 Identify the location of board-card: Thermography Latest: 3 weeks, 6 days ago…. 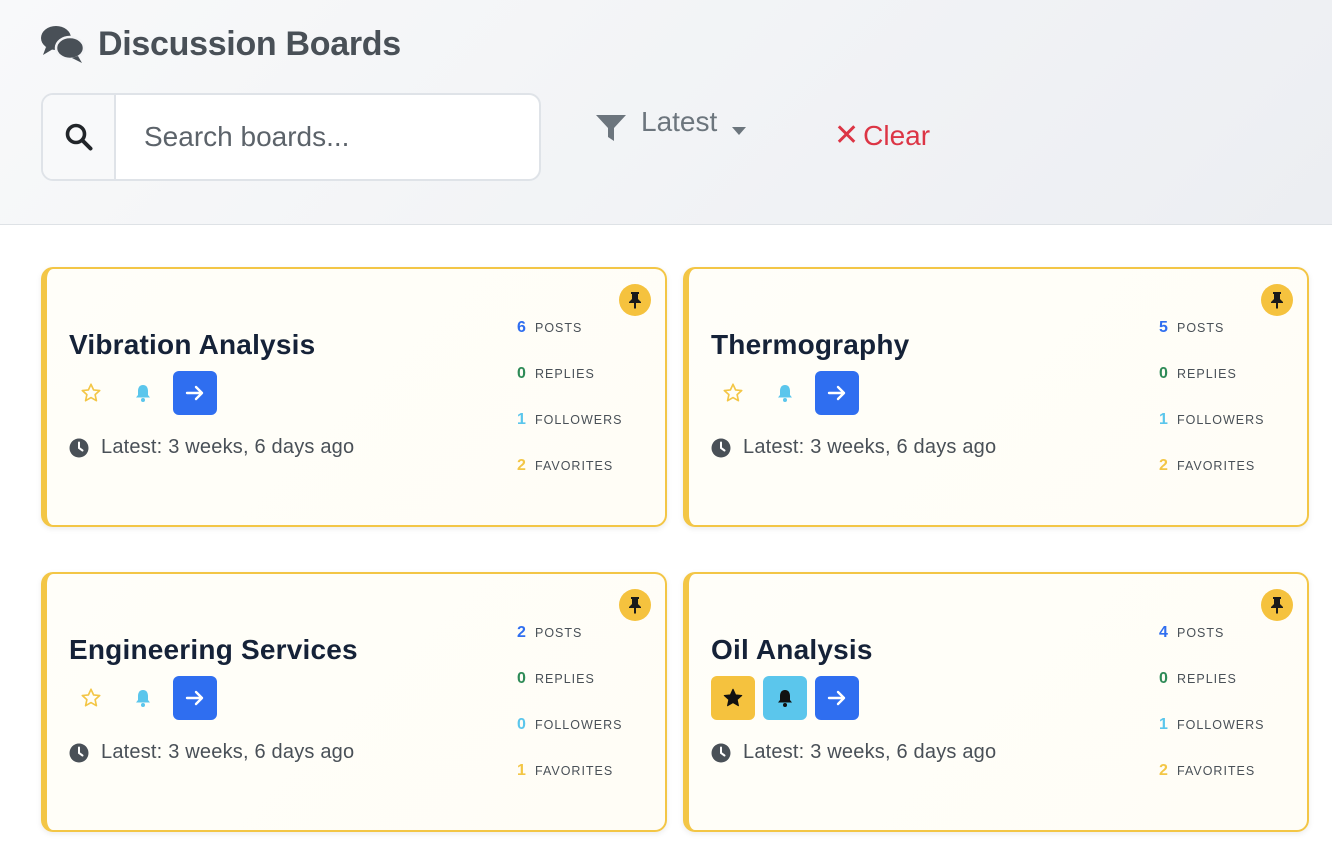
(996, 397).